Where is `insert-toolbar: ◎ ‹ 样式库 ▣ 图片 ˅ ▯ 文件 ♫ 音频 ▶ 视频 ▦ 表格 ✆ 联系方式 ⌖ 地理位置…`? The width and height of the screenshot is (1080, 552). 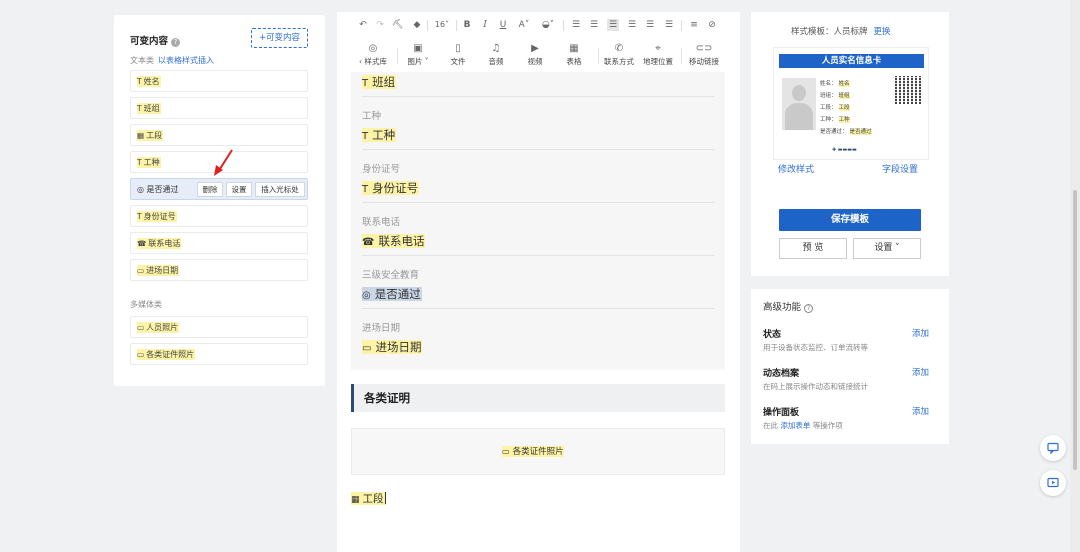 insert-toolbar: ◎ ‹ 样式库 ▣ 图片 ˅ ▯ 文件 ♫ 音频 ▶ 视频 ▦ 表格 ✆ 联系方式 ⌖ 地理位置… is located at coordinates (538, 56).